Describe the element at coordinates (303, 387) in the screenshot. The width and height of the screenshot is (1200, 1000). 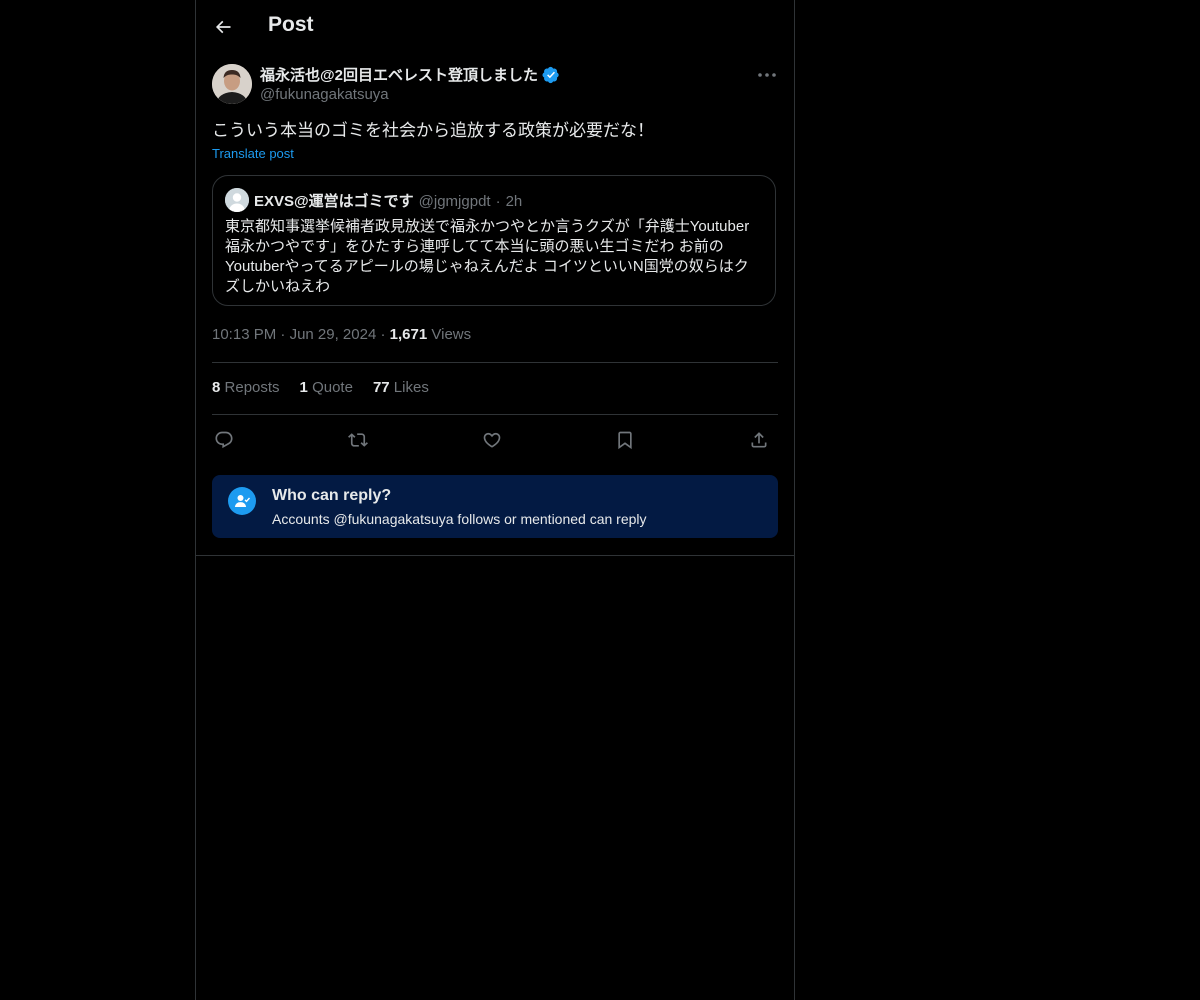
I see `quotes-count: 1` at that location.